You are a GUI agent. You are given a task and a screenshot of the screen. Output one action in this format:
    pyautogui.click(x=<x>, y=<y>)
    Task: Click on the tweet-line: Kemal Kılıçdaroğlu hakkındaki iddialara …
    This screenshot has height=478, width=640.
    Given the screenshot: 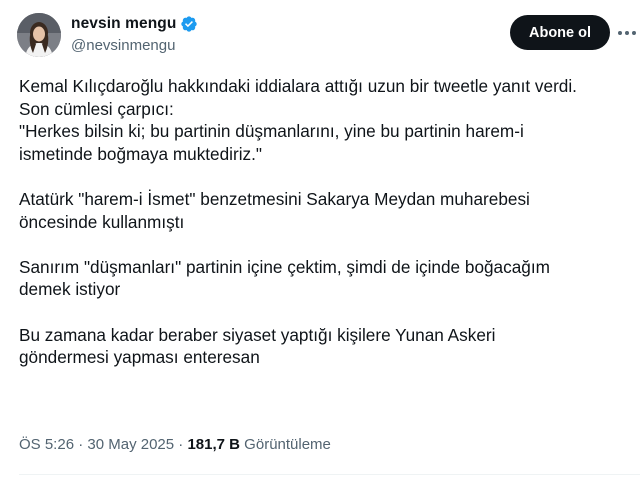 What is the action you would take?
    pyautogui.click(x=298, y=86)
    